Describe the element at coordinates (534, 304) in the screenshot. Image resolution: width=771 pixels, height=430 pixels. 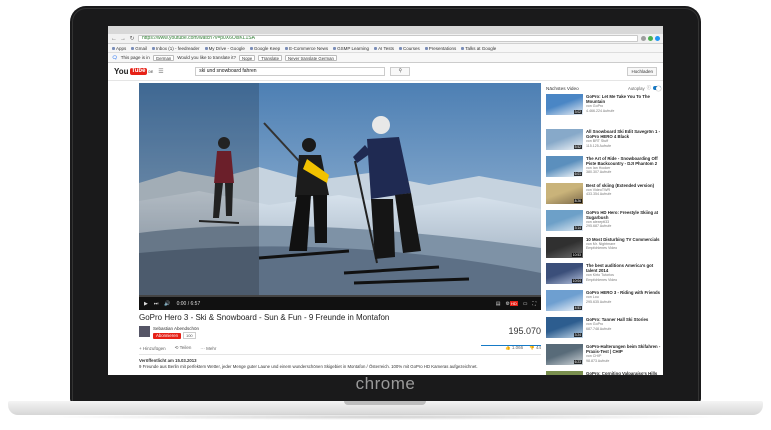
I see `fullscreen-icon: ⛶` at that location.